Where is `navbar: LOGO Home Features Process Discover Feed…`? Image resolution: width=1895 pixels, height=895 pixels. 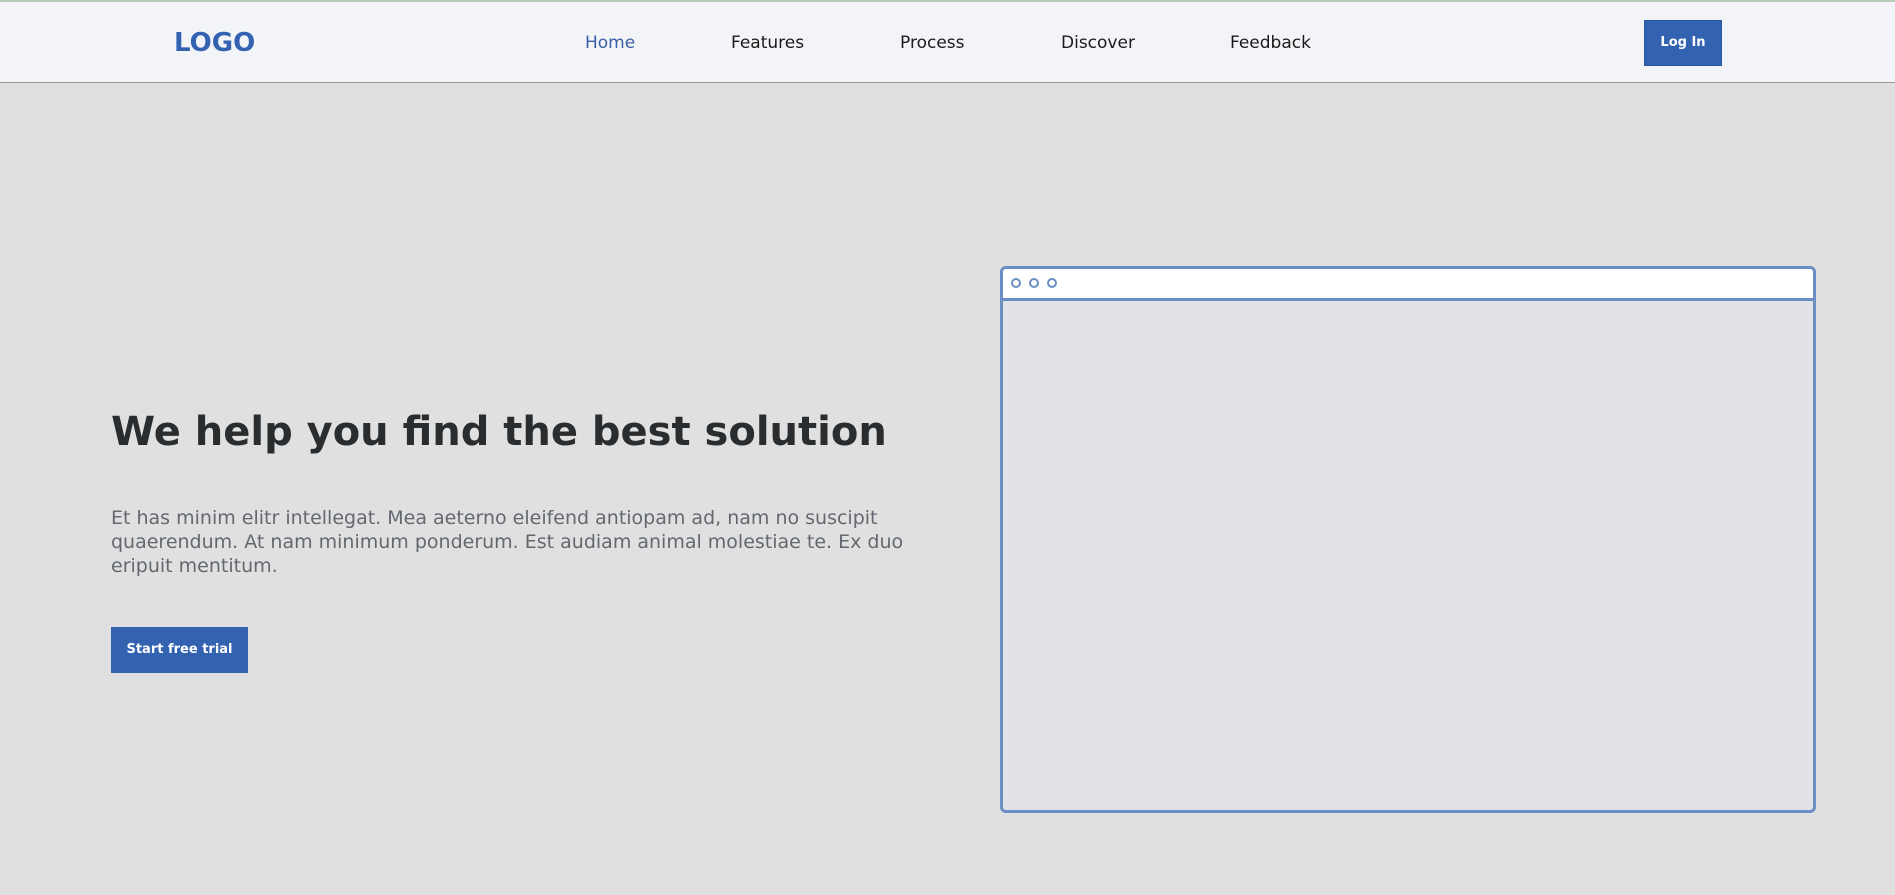 navbar: LOGO Home Features Process Discover Feed… is located at coordinates (947, 42).